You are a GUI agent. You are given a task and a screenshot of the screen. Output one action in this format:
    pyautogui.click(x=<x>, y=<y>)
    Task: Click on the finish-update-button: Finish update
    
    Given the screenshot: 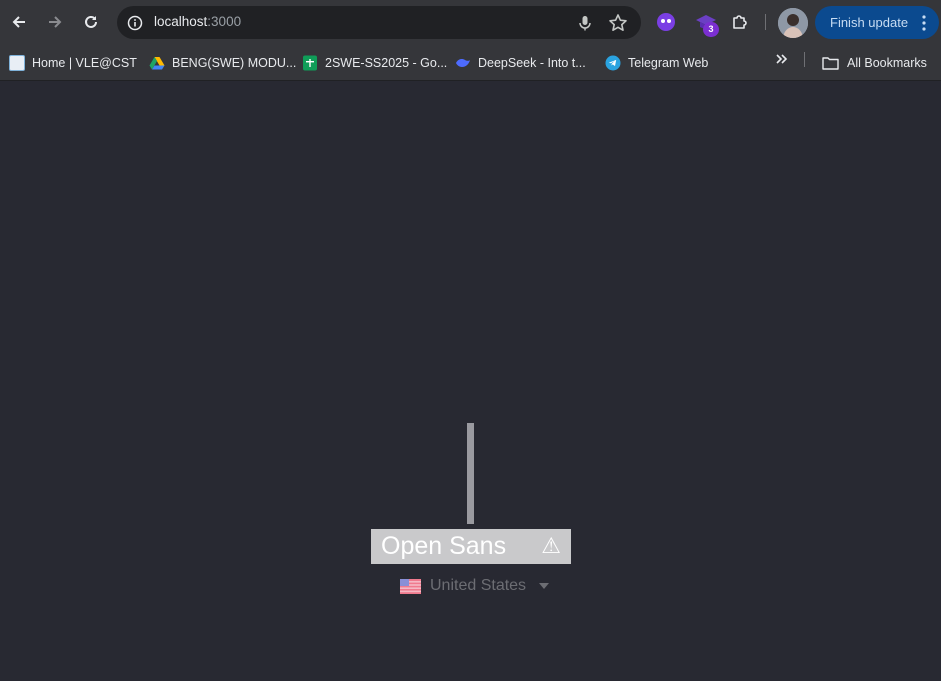 What is the action you would take?
    pyautogui.click(x=877, y=22)
    